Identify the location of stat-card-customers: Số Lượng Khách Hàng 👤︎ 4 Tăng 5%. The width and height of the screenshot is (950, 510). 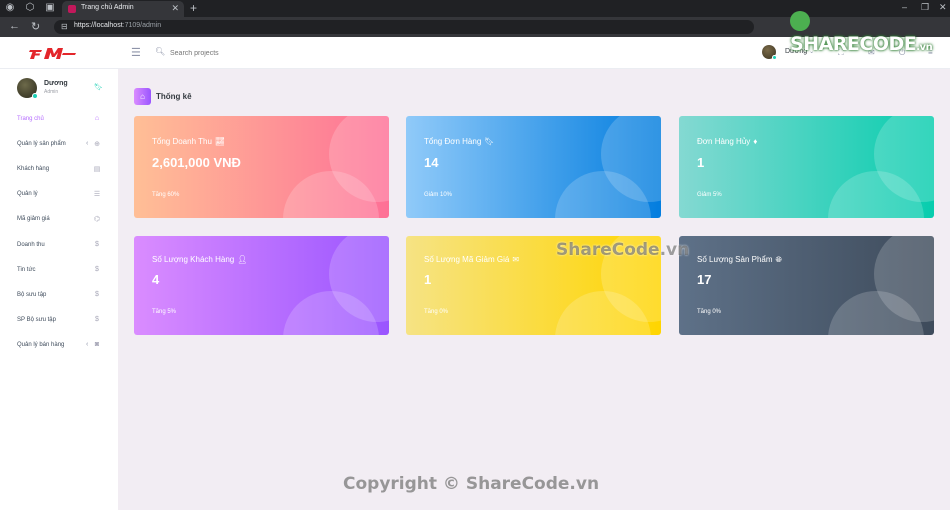
(261, 285).